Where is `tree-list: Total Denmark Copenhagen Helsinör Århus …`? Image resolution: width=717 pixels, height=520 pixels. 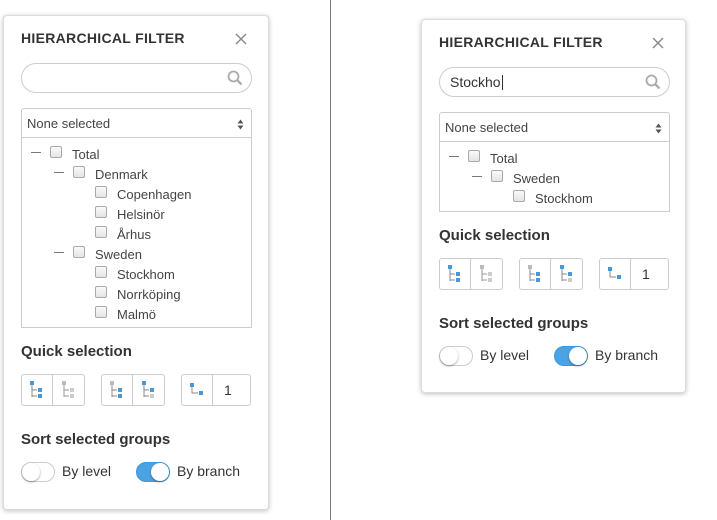 tree-list: Total Denmark Copenhagen Helsinör Århus … is located at coordinates (136, 233).